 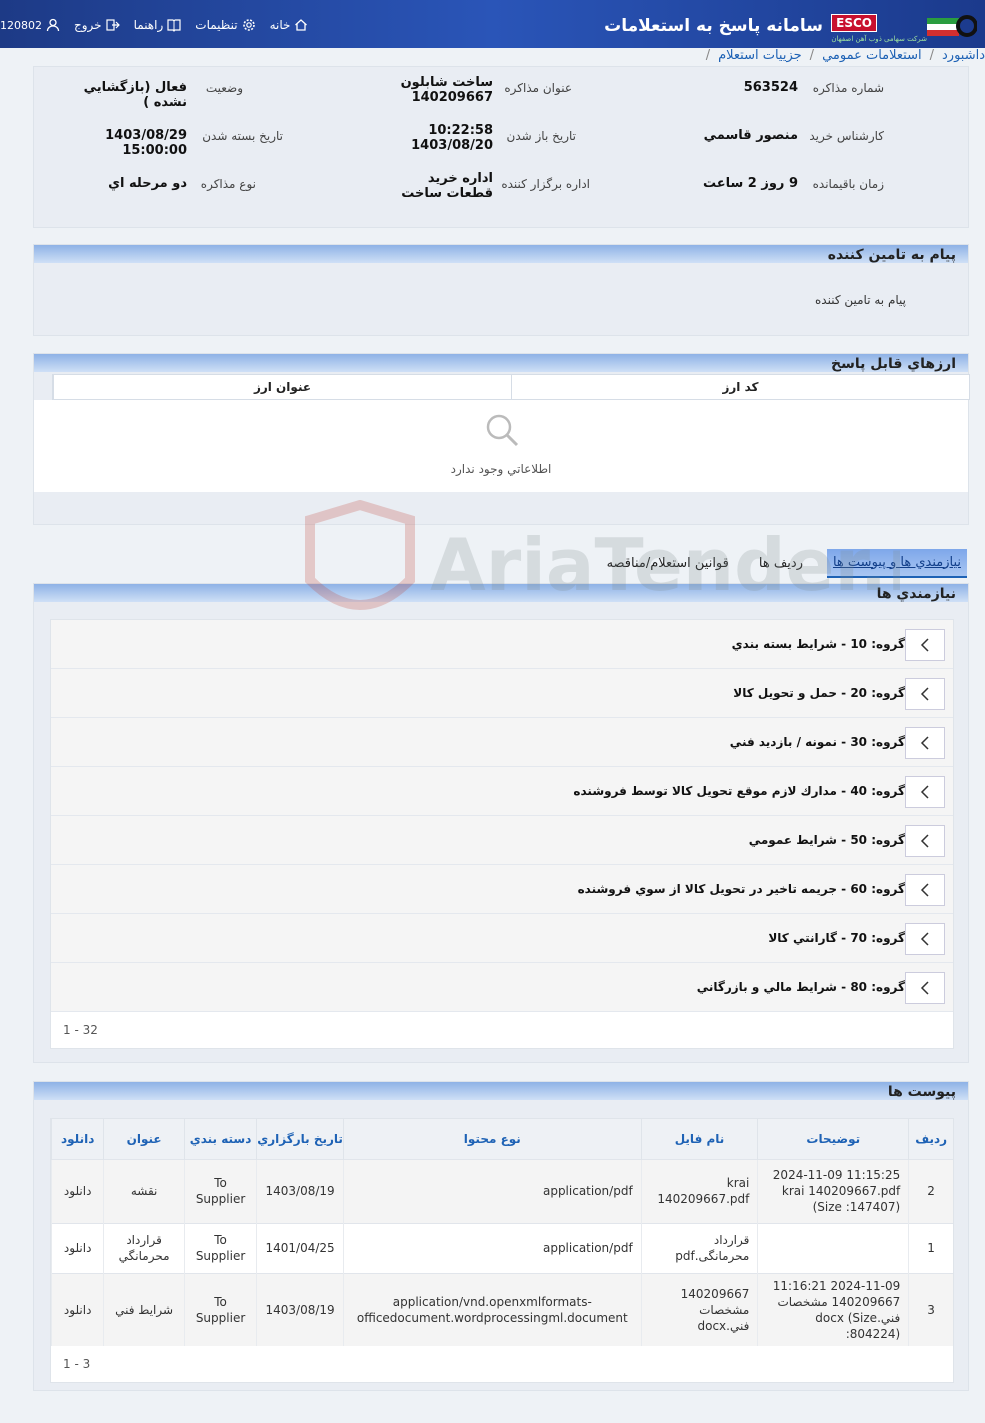 What do you see at coordinates (502, 644) in the screenshot?
I see `list-item: گروه: 10 - شرايط بسته بندي` at bounding box center [502, 644].